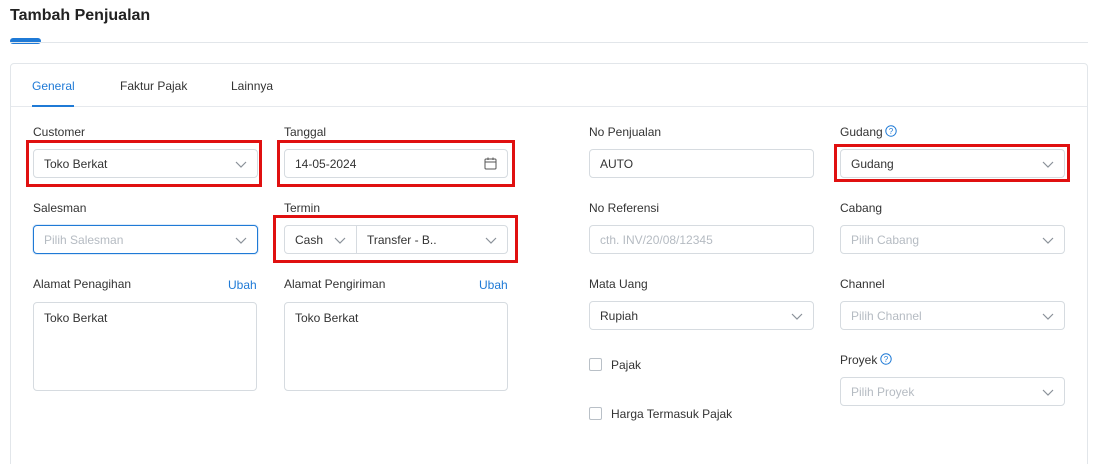 The width and height of the screenshot is (1100, 464). I want to click on cabang-select: Pilih Cabang, so click(952, 239).